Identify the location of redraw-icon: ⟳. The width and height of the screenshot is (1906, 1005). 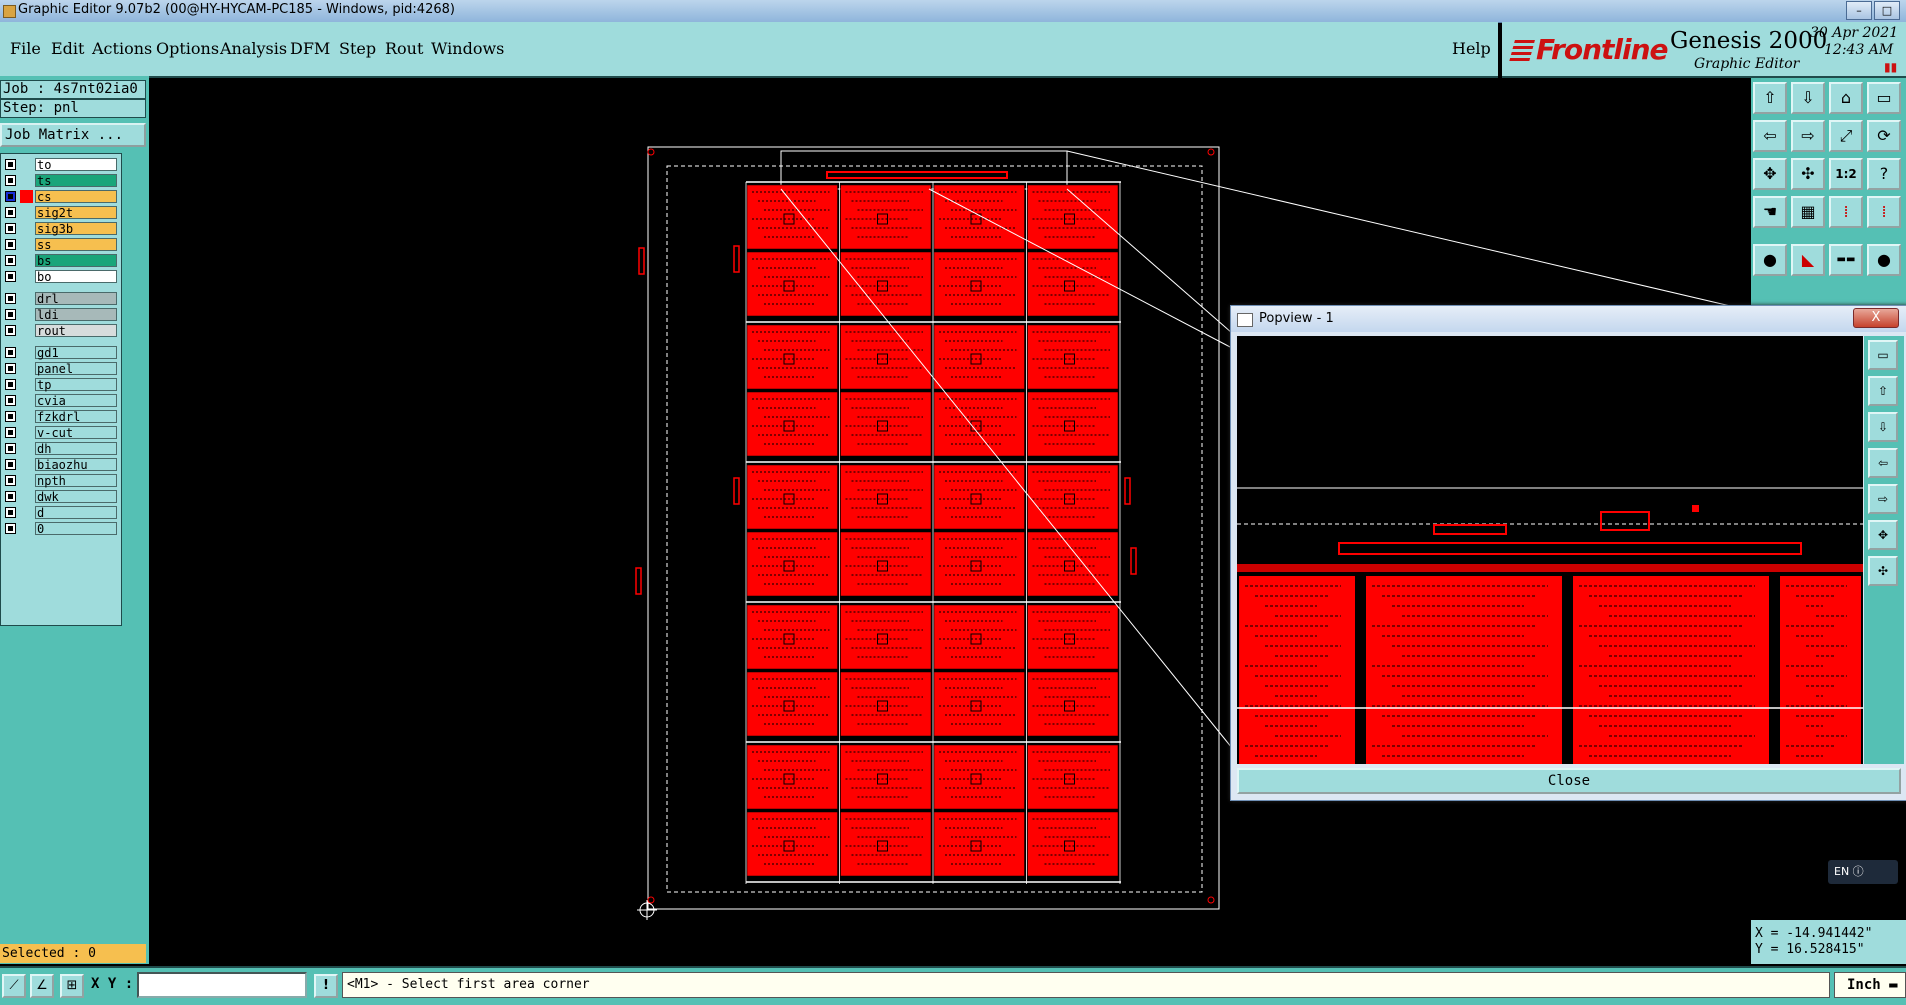
(1884, 136).